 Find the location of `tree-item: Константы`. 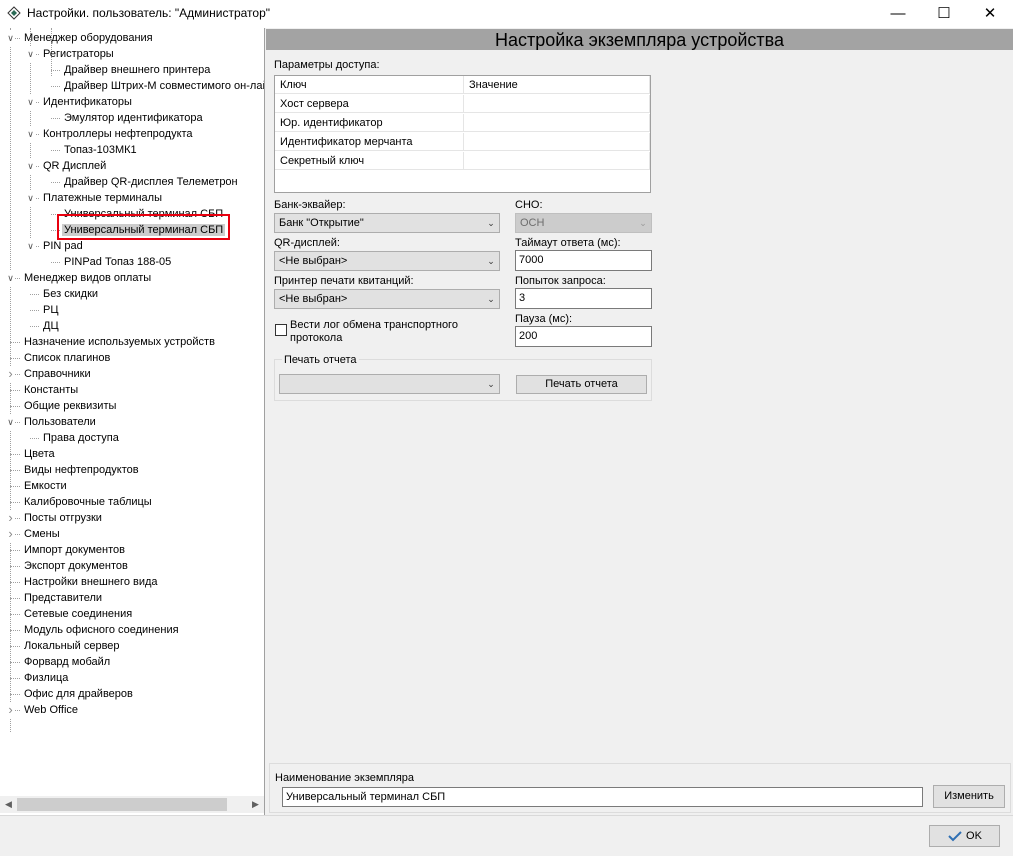

tree-item: Константы is located at coordinates (51, 390).